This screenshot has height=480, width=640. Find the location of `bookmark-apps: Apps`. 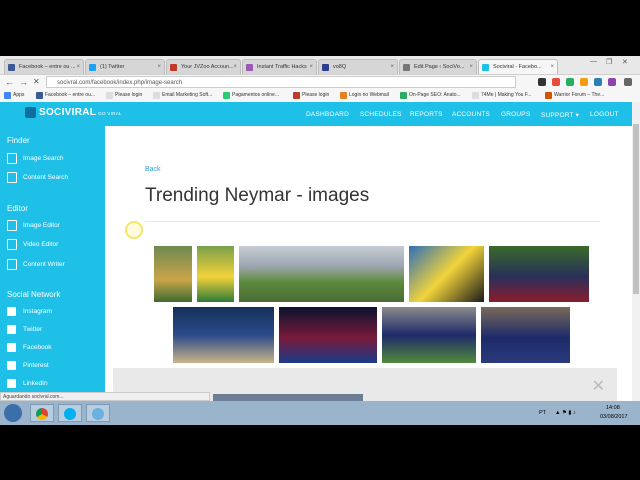

bookmark-apps: Apps is located at coordinates (14, 95).